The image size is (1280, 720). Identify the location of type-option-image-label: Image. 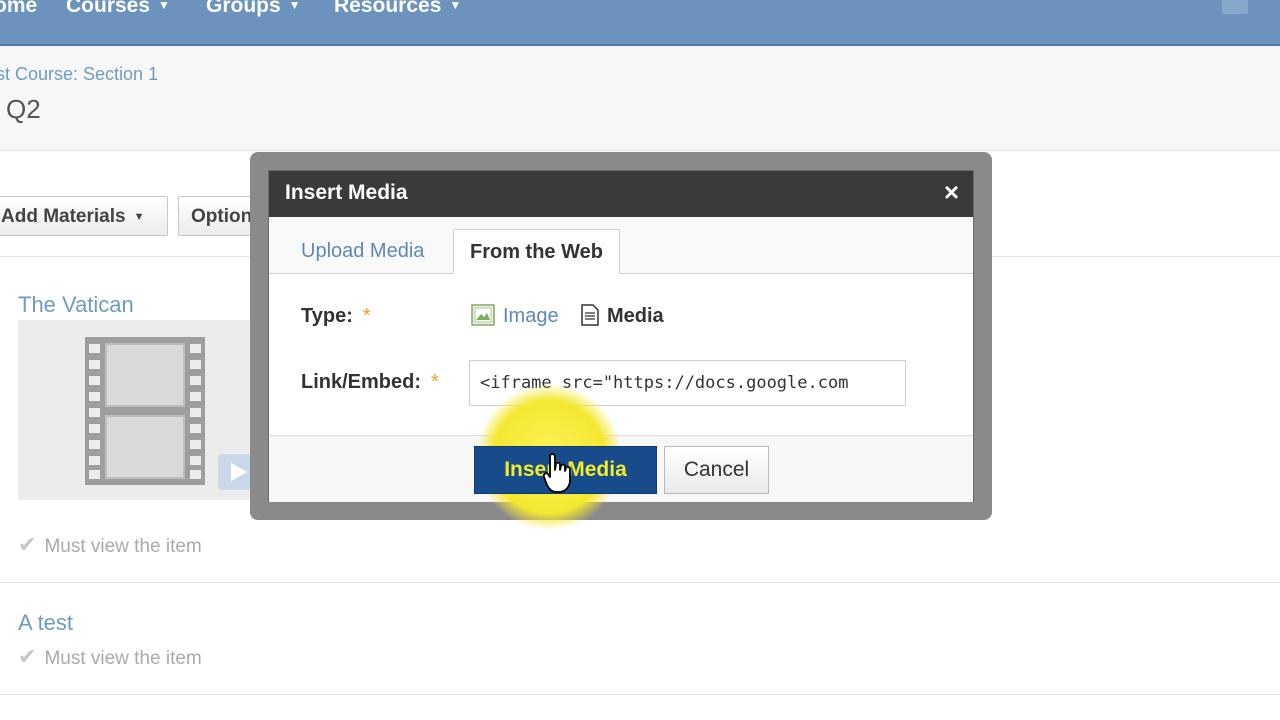
(531, 316).